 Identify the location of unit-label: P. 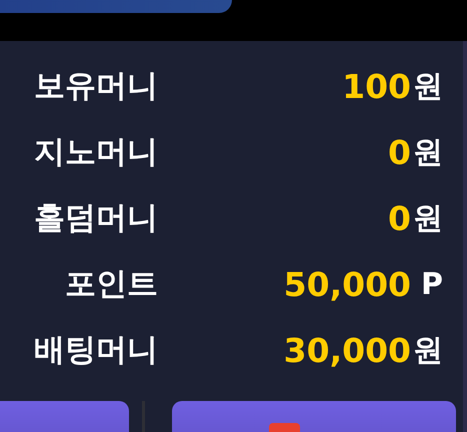
(432, 284).